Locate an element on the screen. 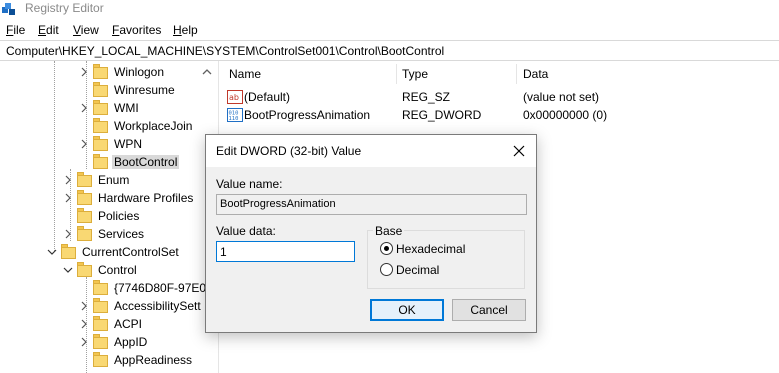 This screenshot has width=779, height=373. radio-label: Decimal is located at coordinates (418, 270).